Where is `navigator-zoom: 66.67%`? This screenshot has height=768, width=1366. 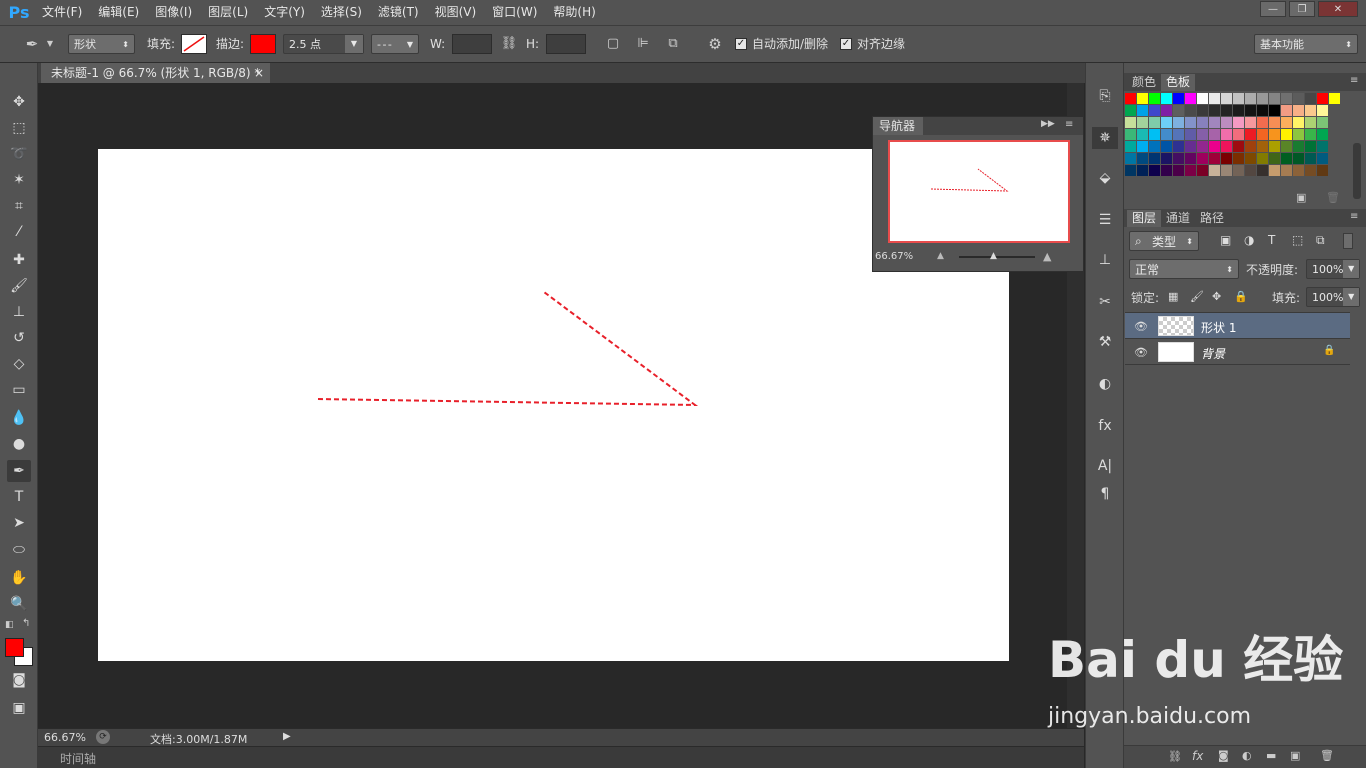 navigator-zoom: 66.67% is located at coordinates (894, 256).